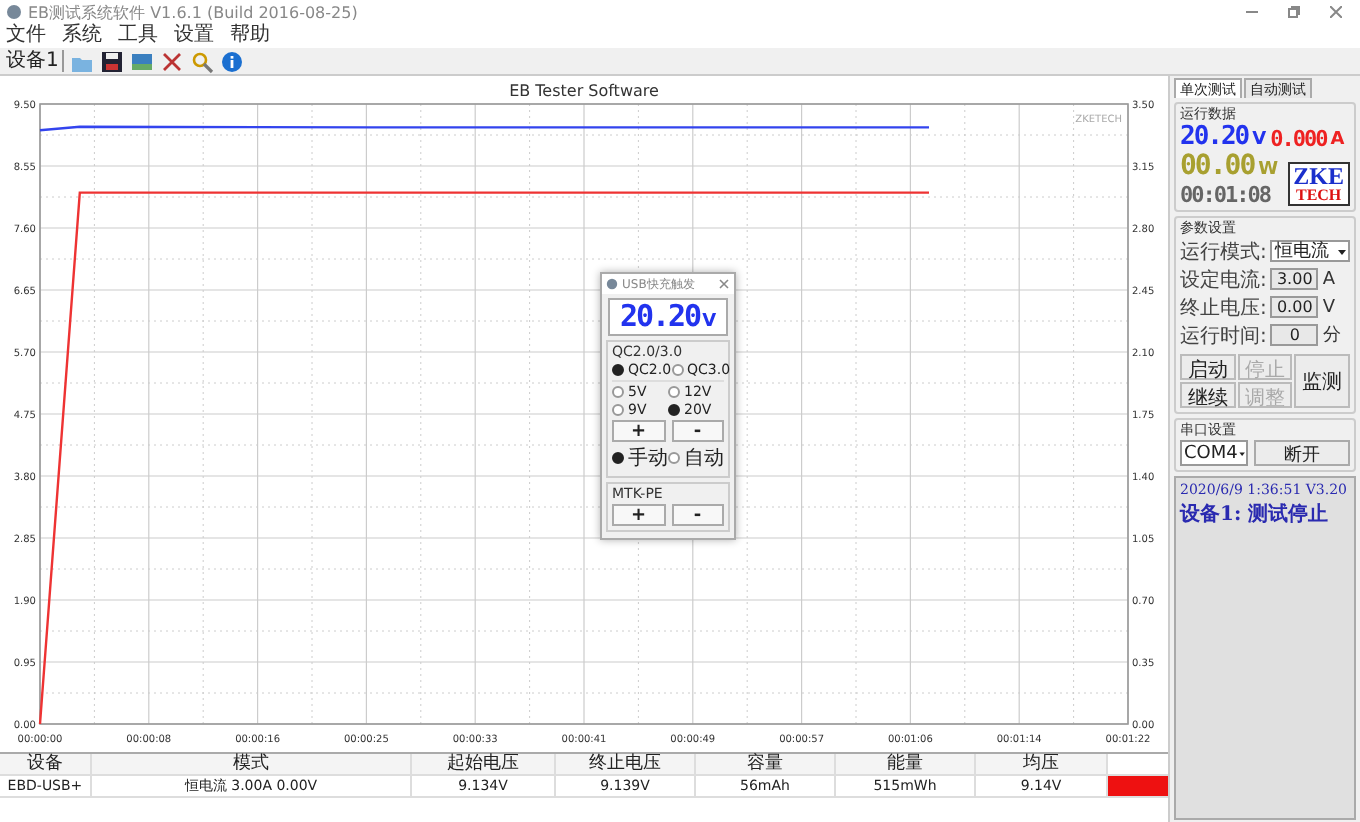 This screenshot has height=822, width=1360. I want to click on column-header: 能量, so click(906, 765).